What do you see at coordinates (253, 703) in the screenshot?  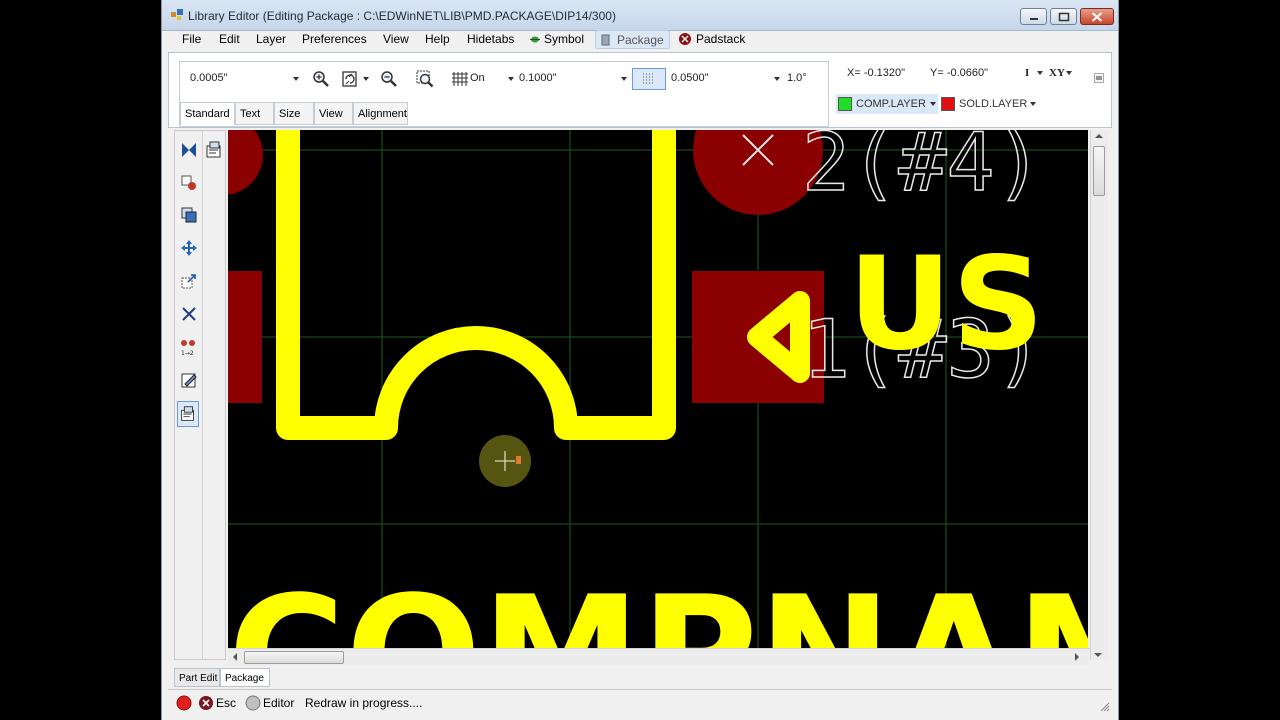 I see `editor-icon` at bounding box center [253, 703].